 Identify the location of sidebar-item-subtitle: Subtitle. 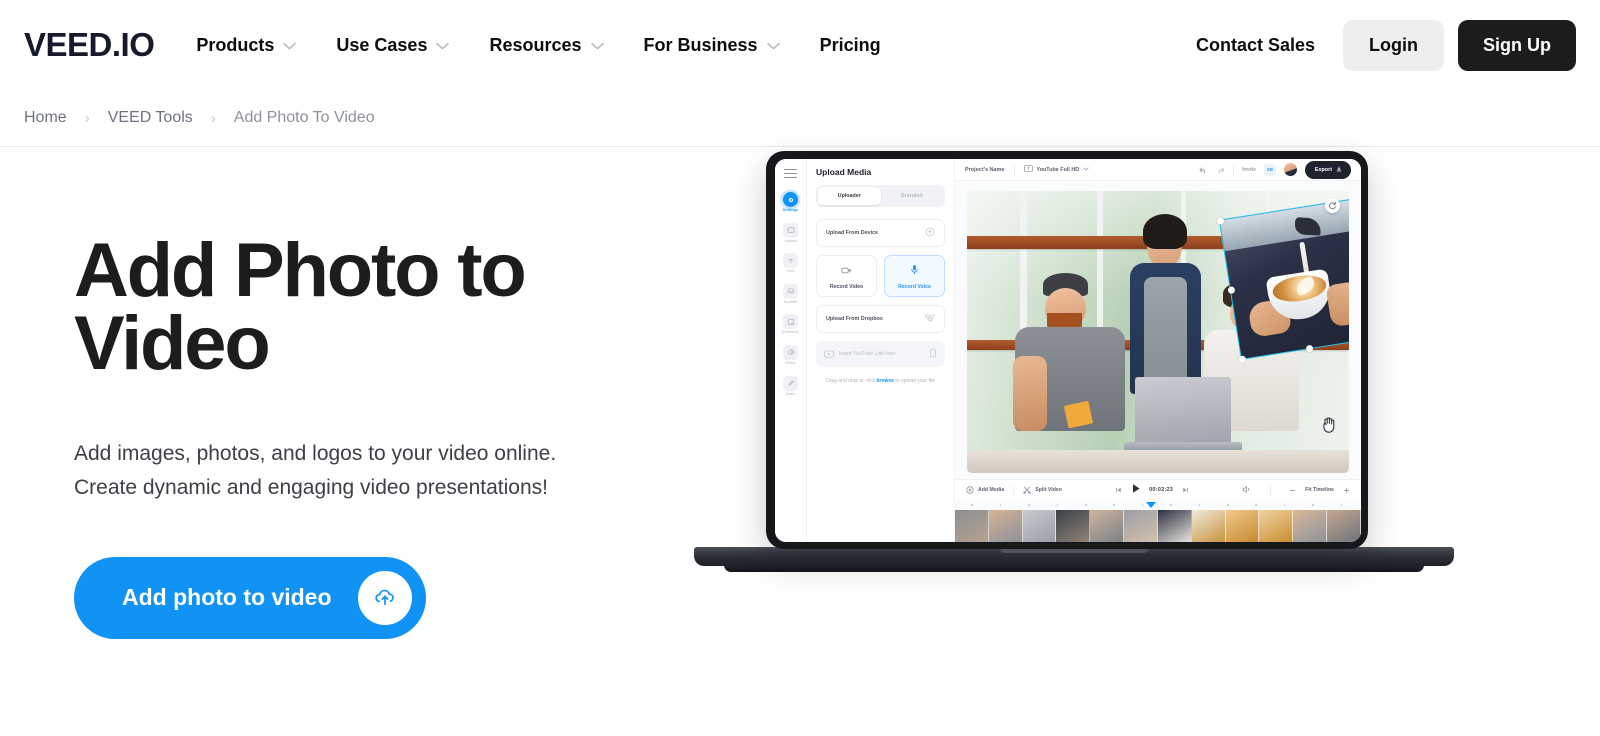
(791, 294).